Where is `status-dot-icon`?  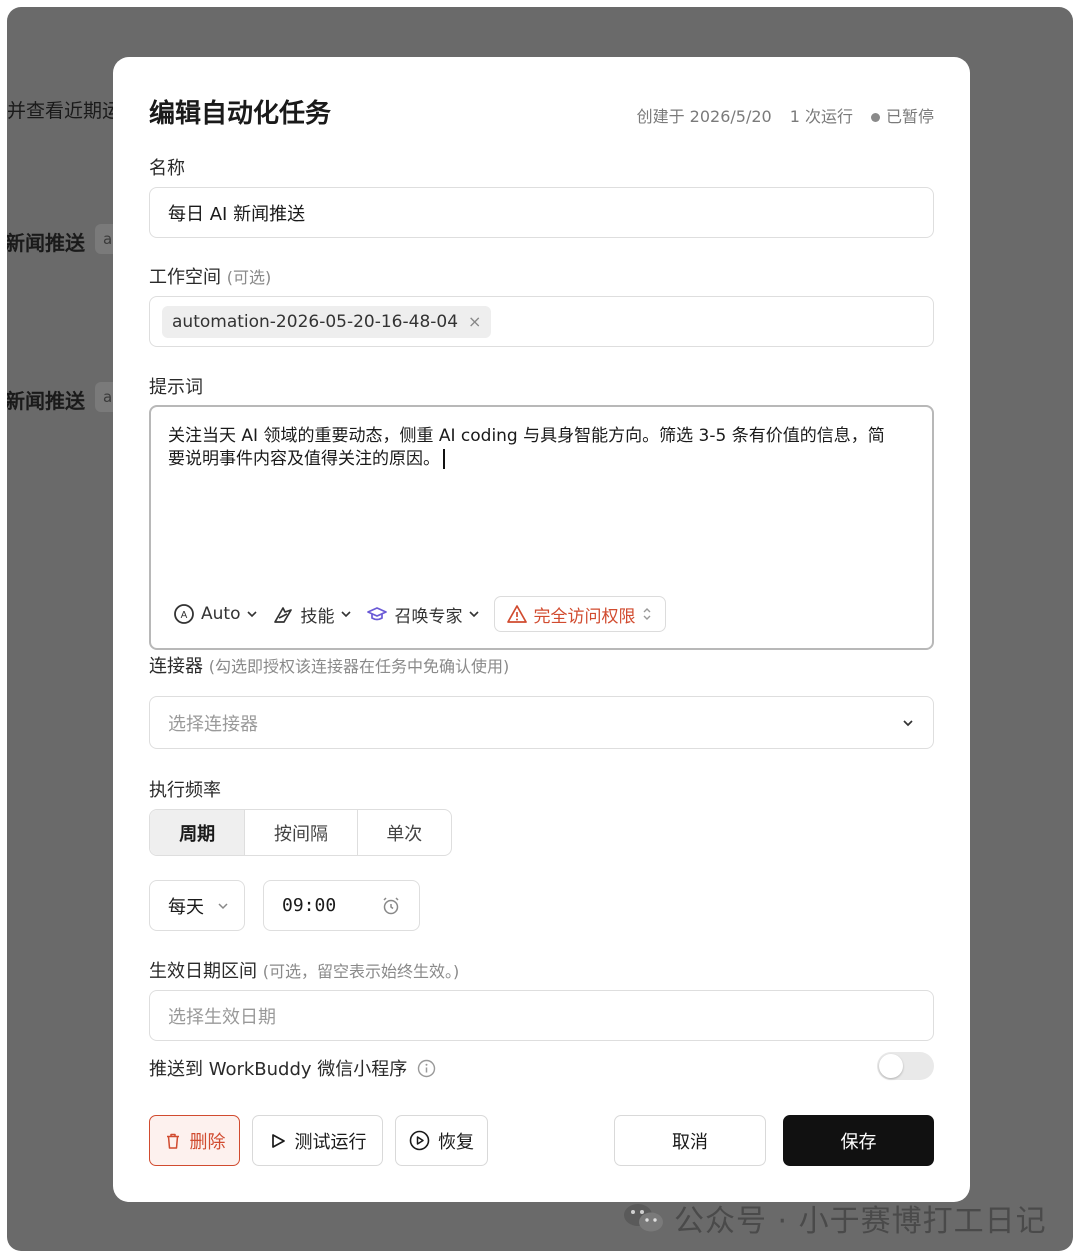
status-dot-icon is located at coordinates (875, 117).